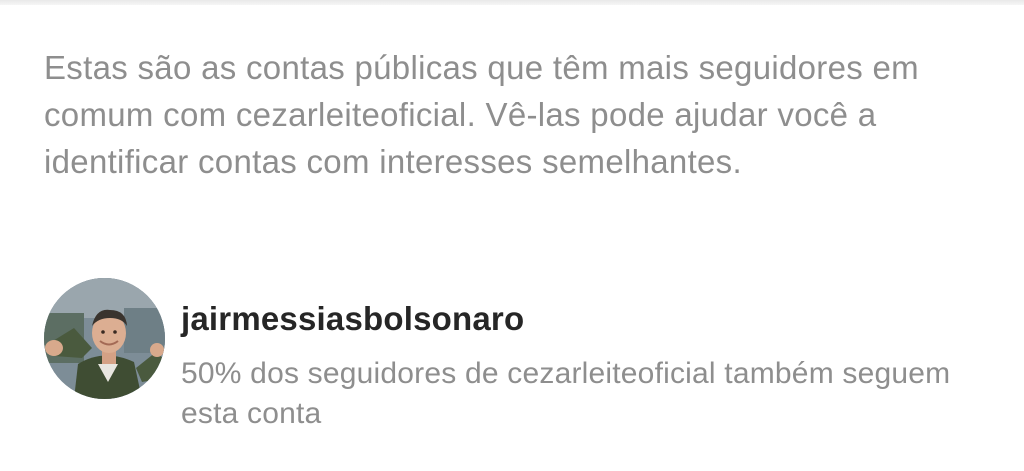 This screenshot has width=1024, height=471. Describe the element at coordinates (104, 338) in the screenshot. I see `profile-photo-avatar` at that location.